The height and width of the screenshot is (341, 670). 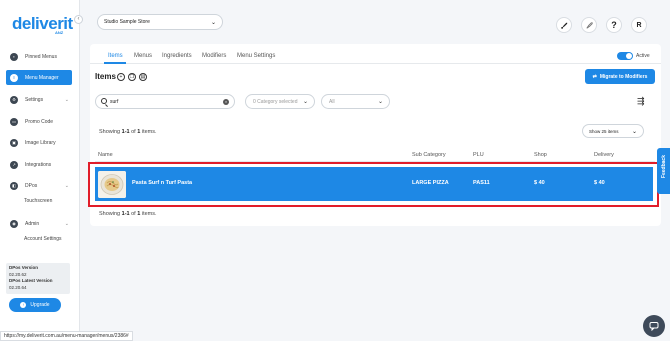 What do you see at coordinates (478, 155) in the screenshot?
I see `column-header-plu: PLU` at bounding box center [478, 155].